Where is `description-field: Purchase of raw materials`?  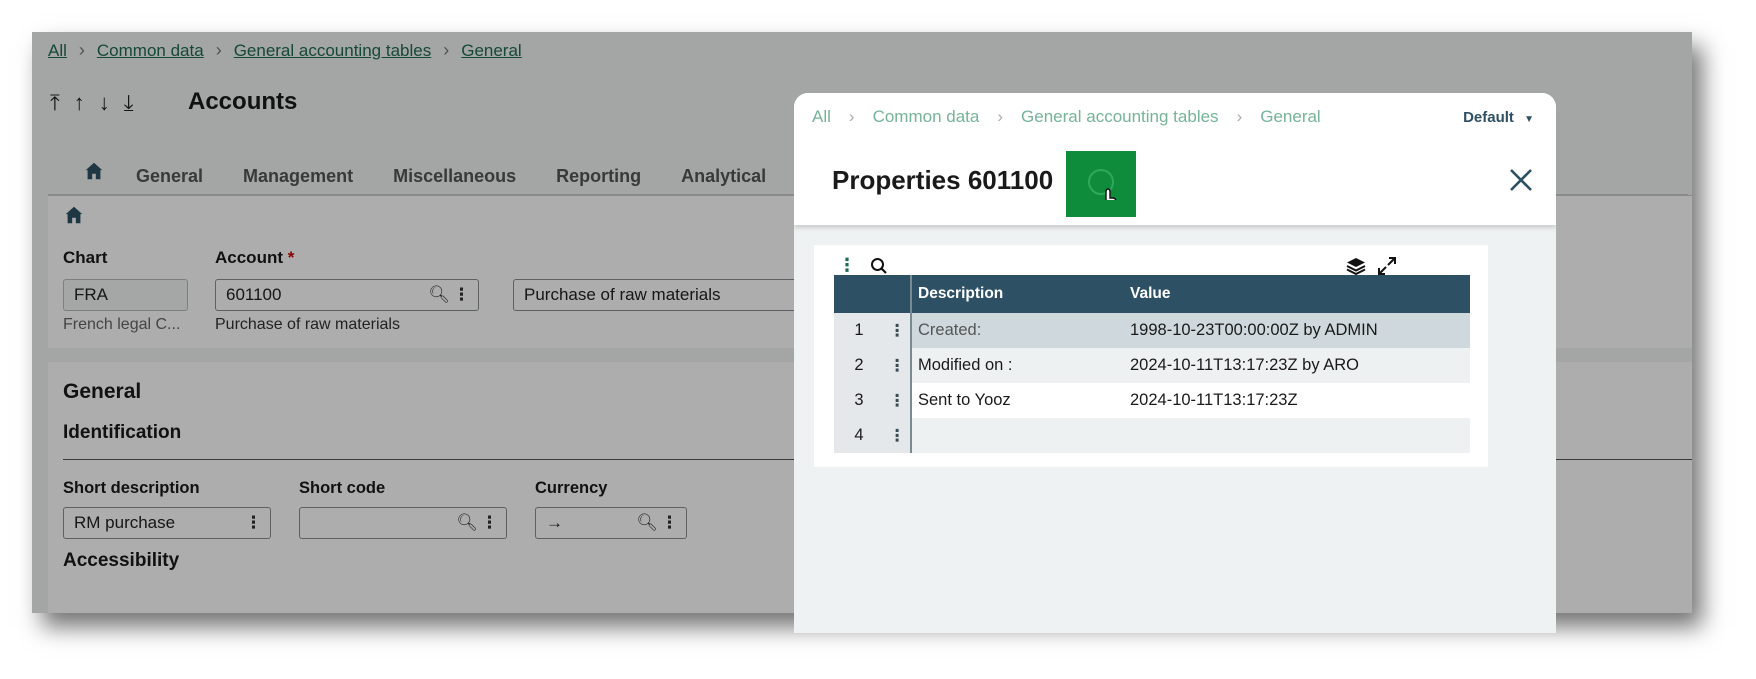
description-field: Purchase of raw materials is located at coordinates (663, 295).